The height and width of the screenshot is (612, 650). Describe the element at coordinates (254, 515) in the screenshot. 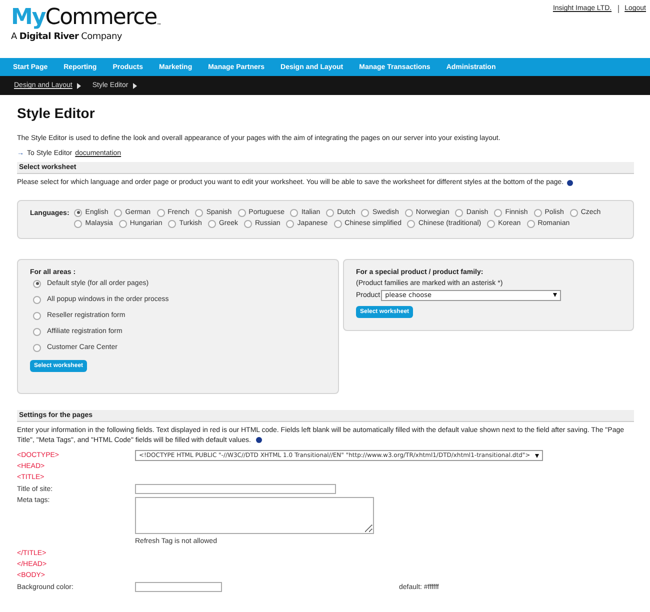

I see `meta-tags-field` at that location.